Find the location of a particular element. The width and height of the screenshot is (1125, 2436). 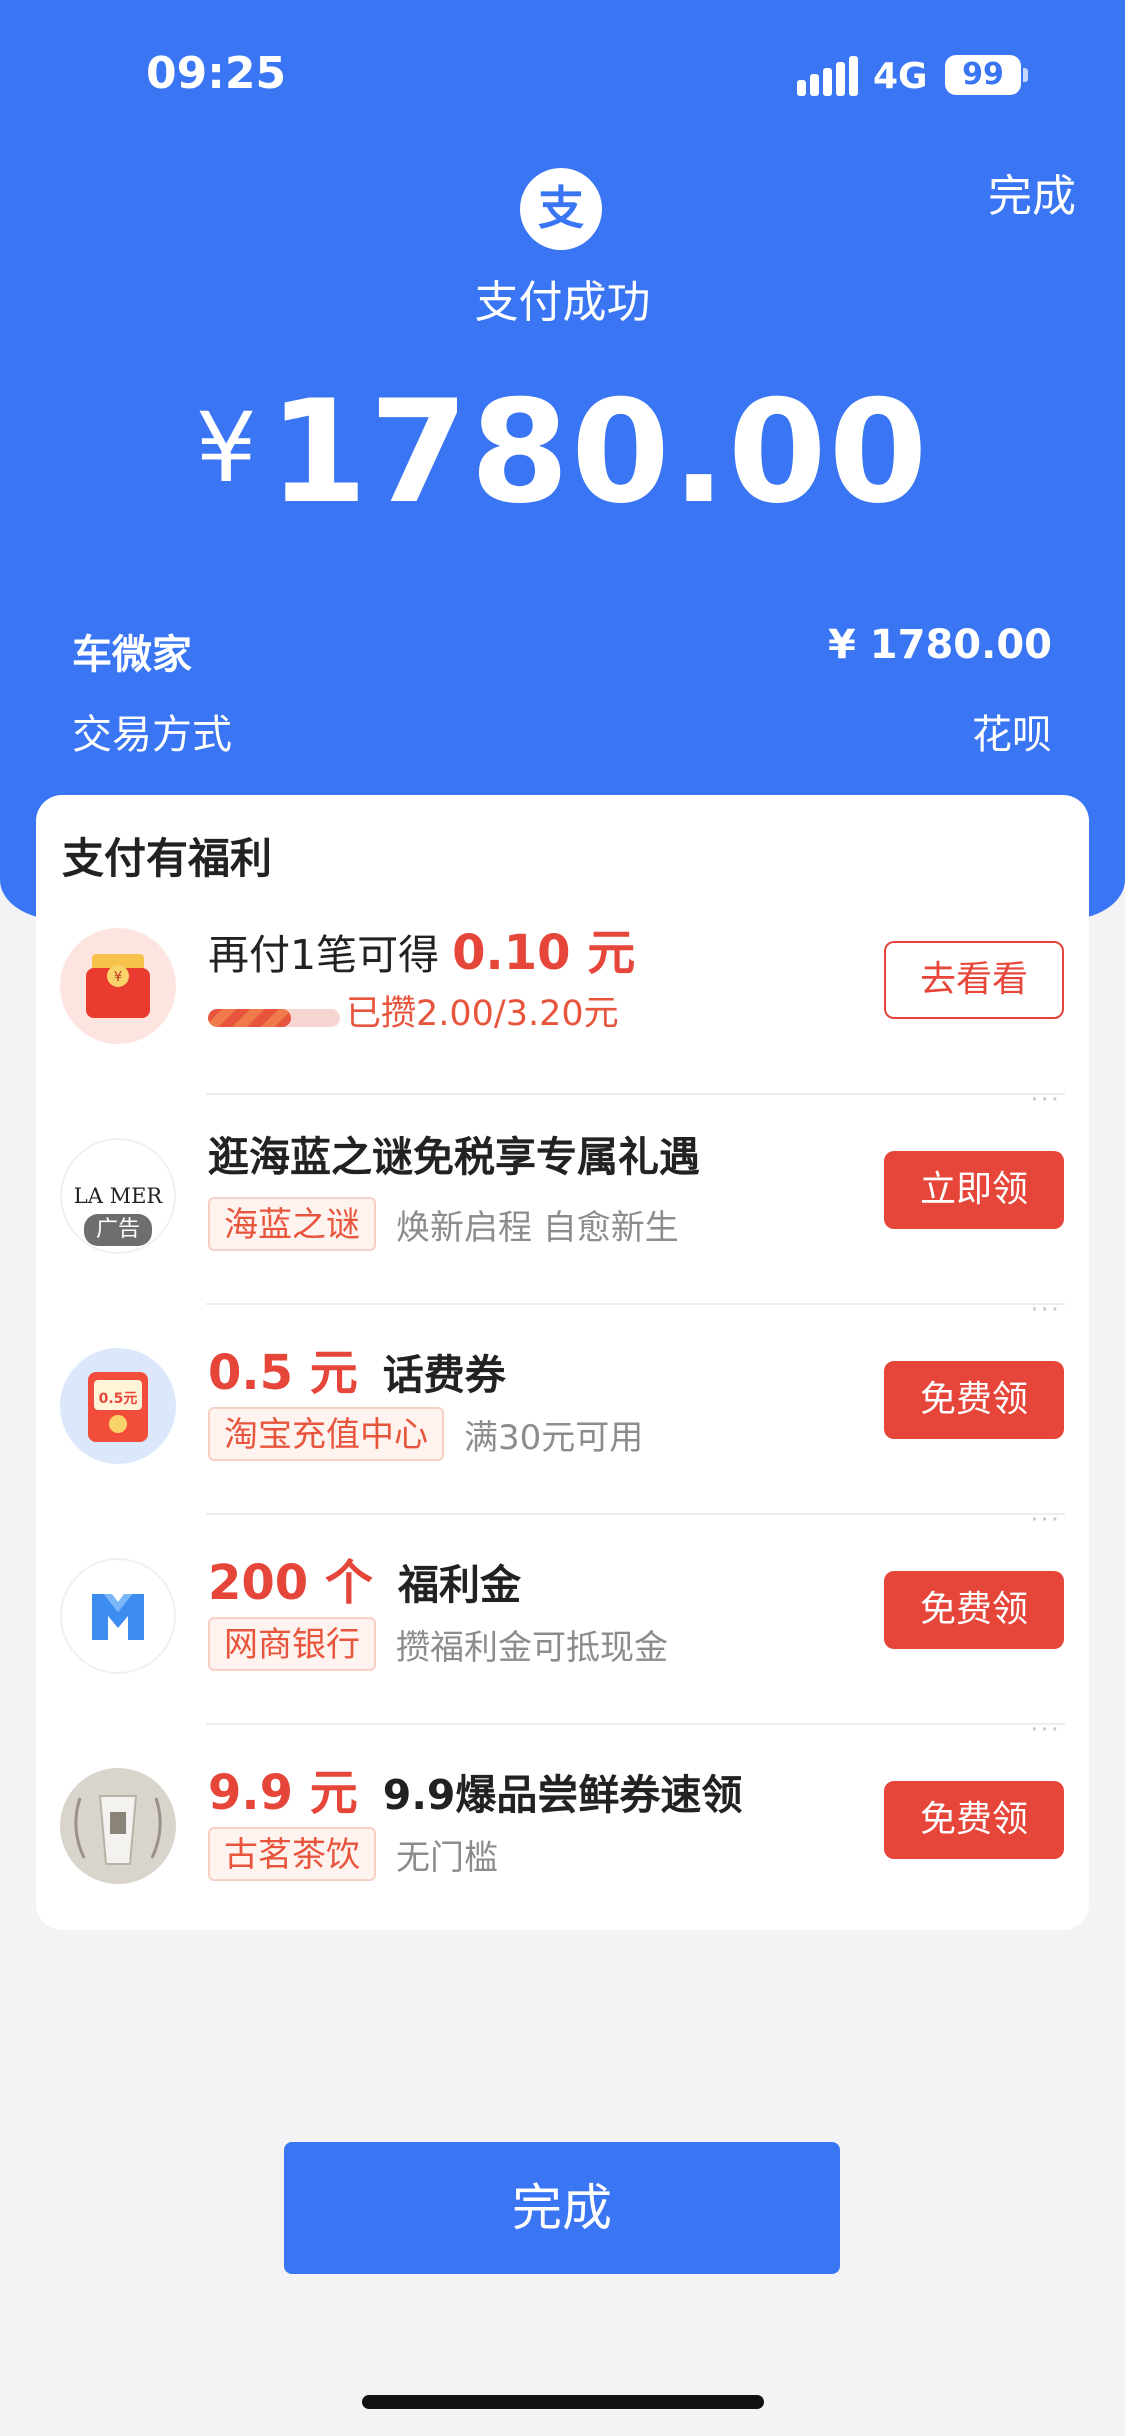

tea-coupon-tag: 古茗茶饮 is located at coordinates (292, 1854).